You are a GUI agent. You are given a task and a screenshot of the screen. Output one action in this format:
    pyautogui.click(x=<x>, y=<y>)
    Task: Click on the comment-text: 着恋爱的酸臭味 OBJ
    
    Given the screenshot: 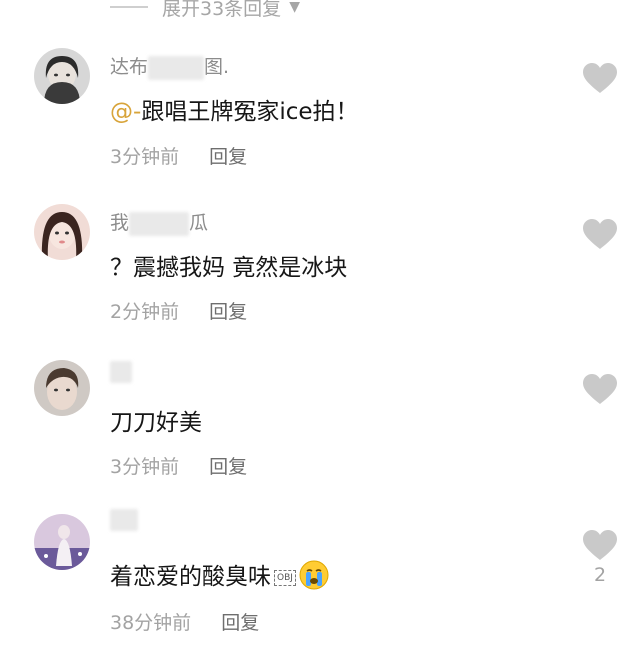 What is the action you would take?
    pyautogui.click(x=219, y=576)
    